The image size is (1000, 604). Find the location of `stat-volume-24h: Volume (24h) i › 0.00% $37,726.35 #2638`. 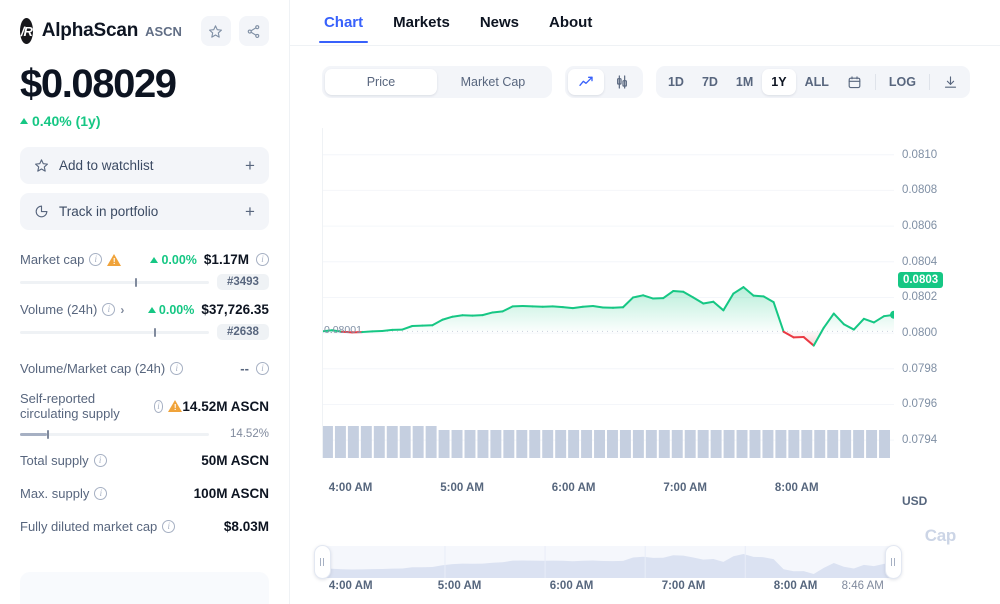

stat-volume-24h: Volume (24h) i › 0.00% $37,726.35 #2638 is located at coordinates (144, 321).